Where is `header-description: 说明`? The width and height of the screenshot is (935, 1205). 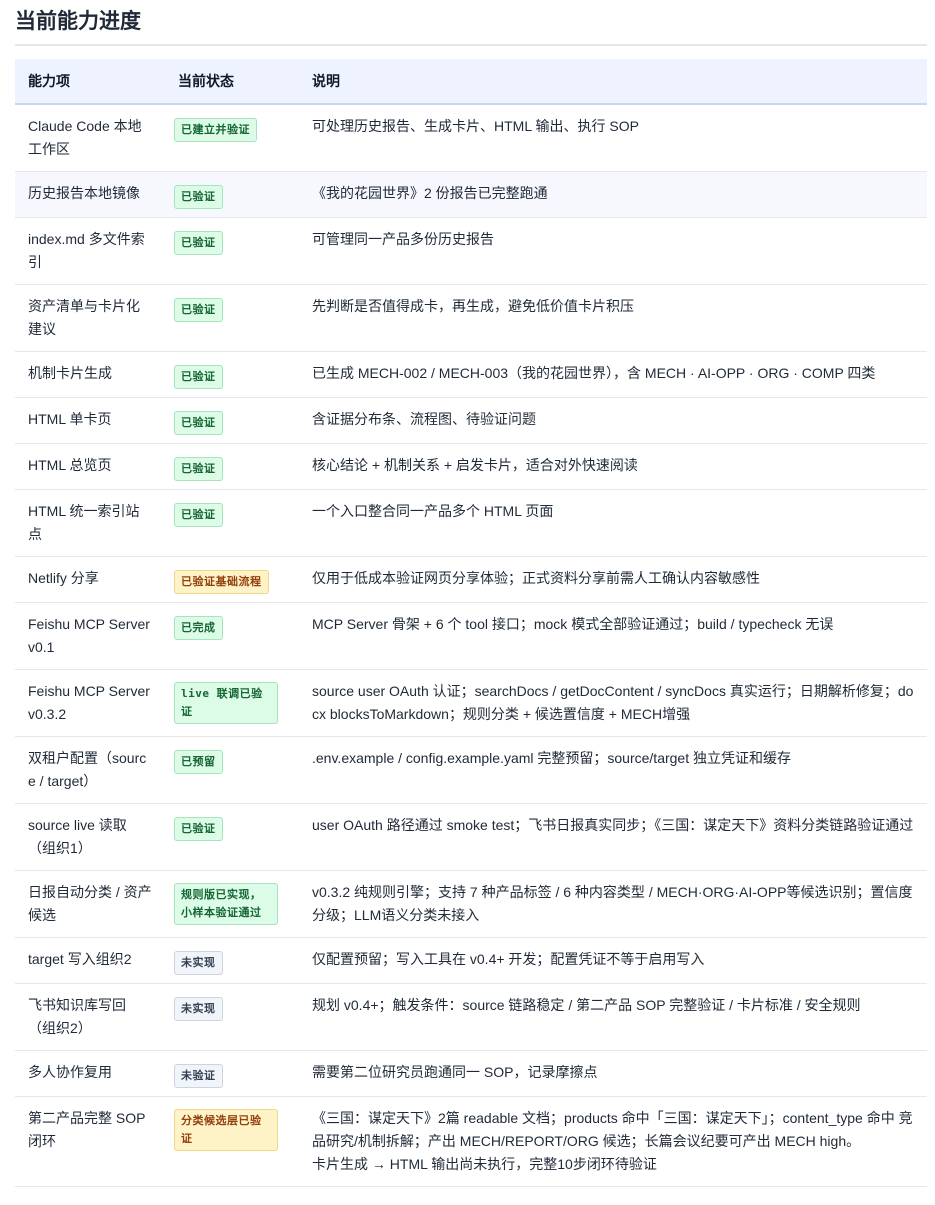 header-description: 说明 is located at coordinates (613, 82).